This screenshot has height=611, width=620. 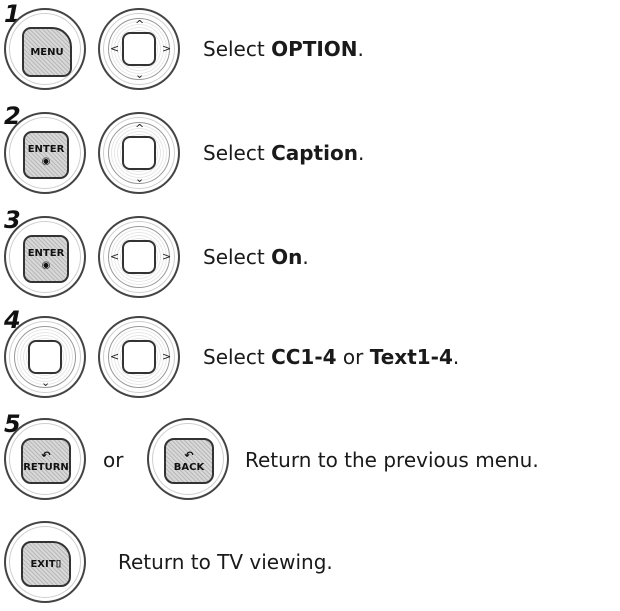 What do you see at coordinates (237, 257) in the screenshot?
I see `step-3-prefix: Select` at bounding box center [237, 257].